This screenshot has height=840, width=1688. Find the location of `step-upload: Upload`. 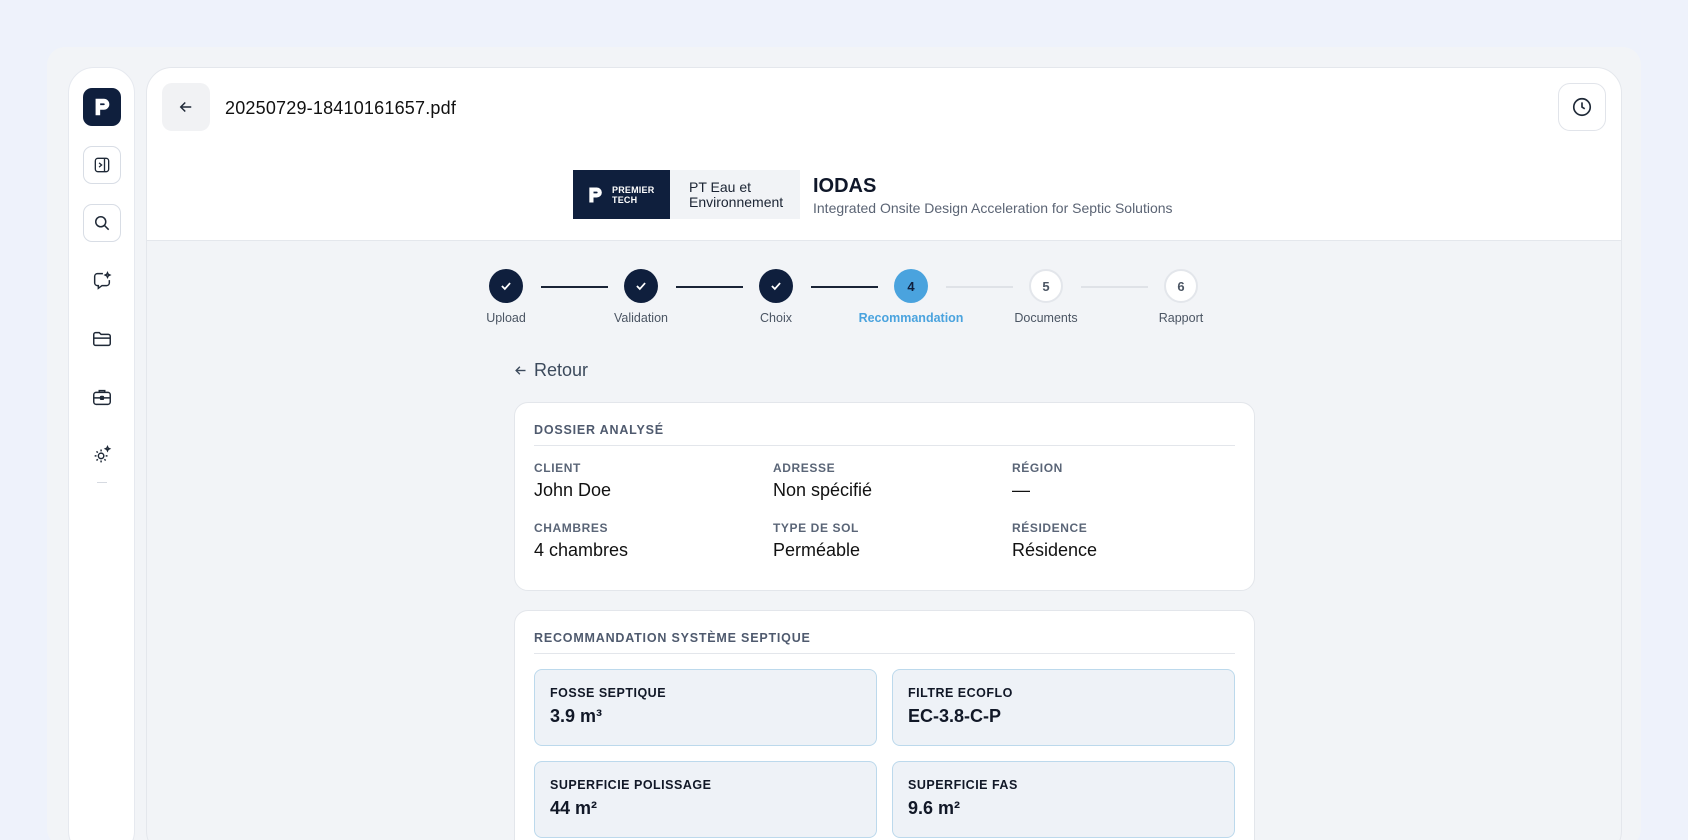

step-upload: Upload is located at coordinates (506, 297).